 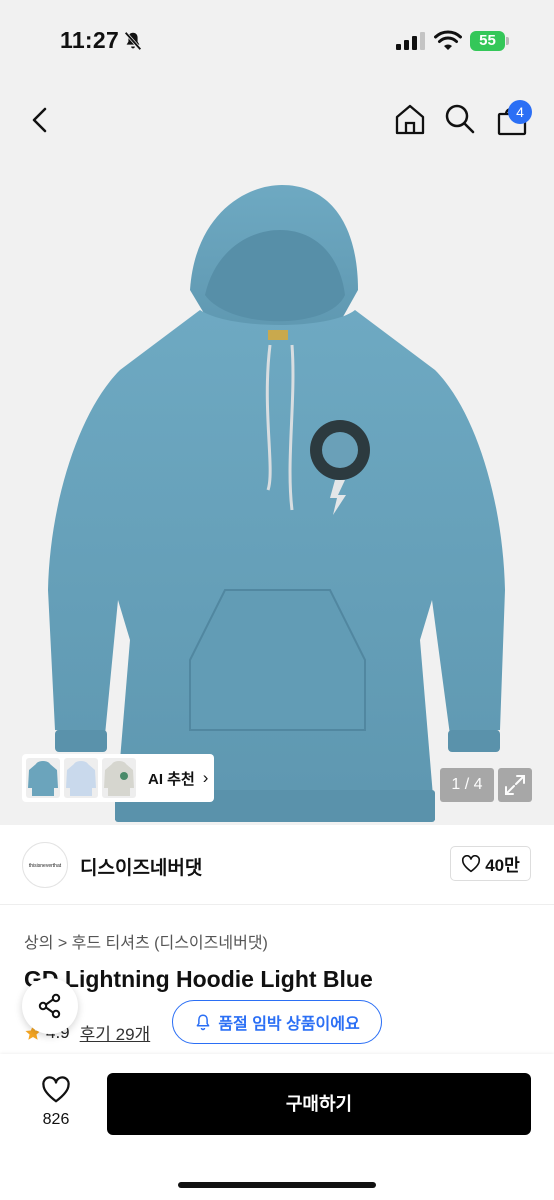 I want to click on product-title: GD Lightning Hoodie Light Blue, so click(x=198, y=979).